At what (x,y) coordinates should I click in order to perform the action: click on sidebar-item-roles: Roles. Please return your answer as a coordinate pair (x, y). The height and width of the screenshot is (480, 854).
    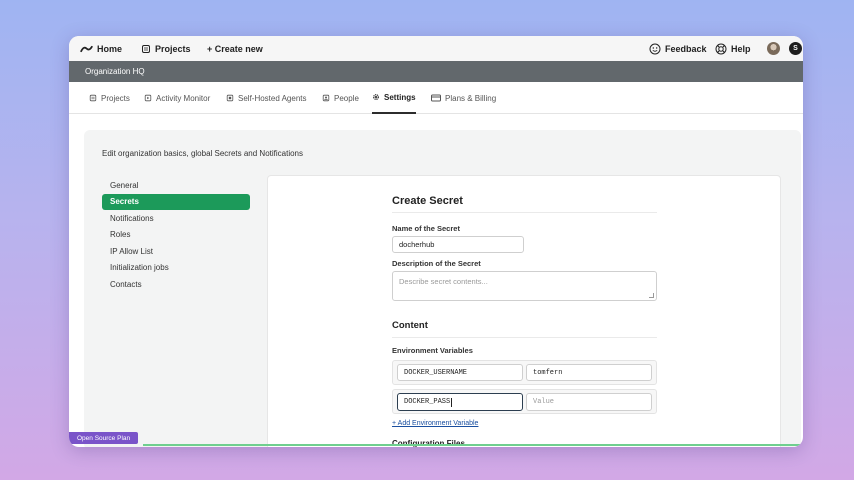
    Looking at the image, I should click on (176, 235).